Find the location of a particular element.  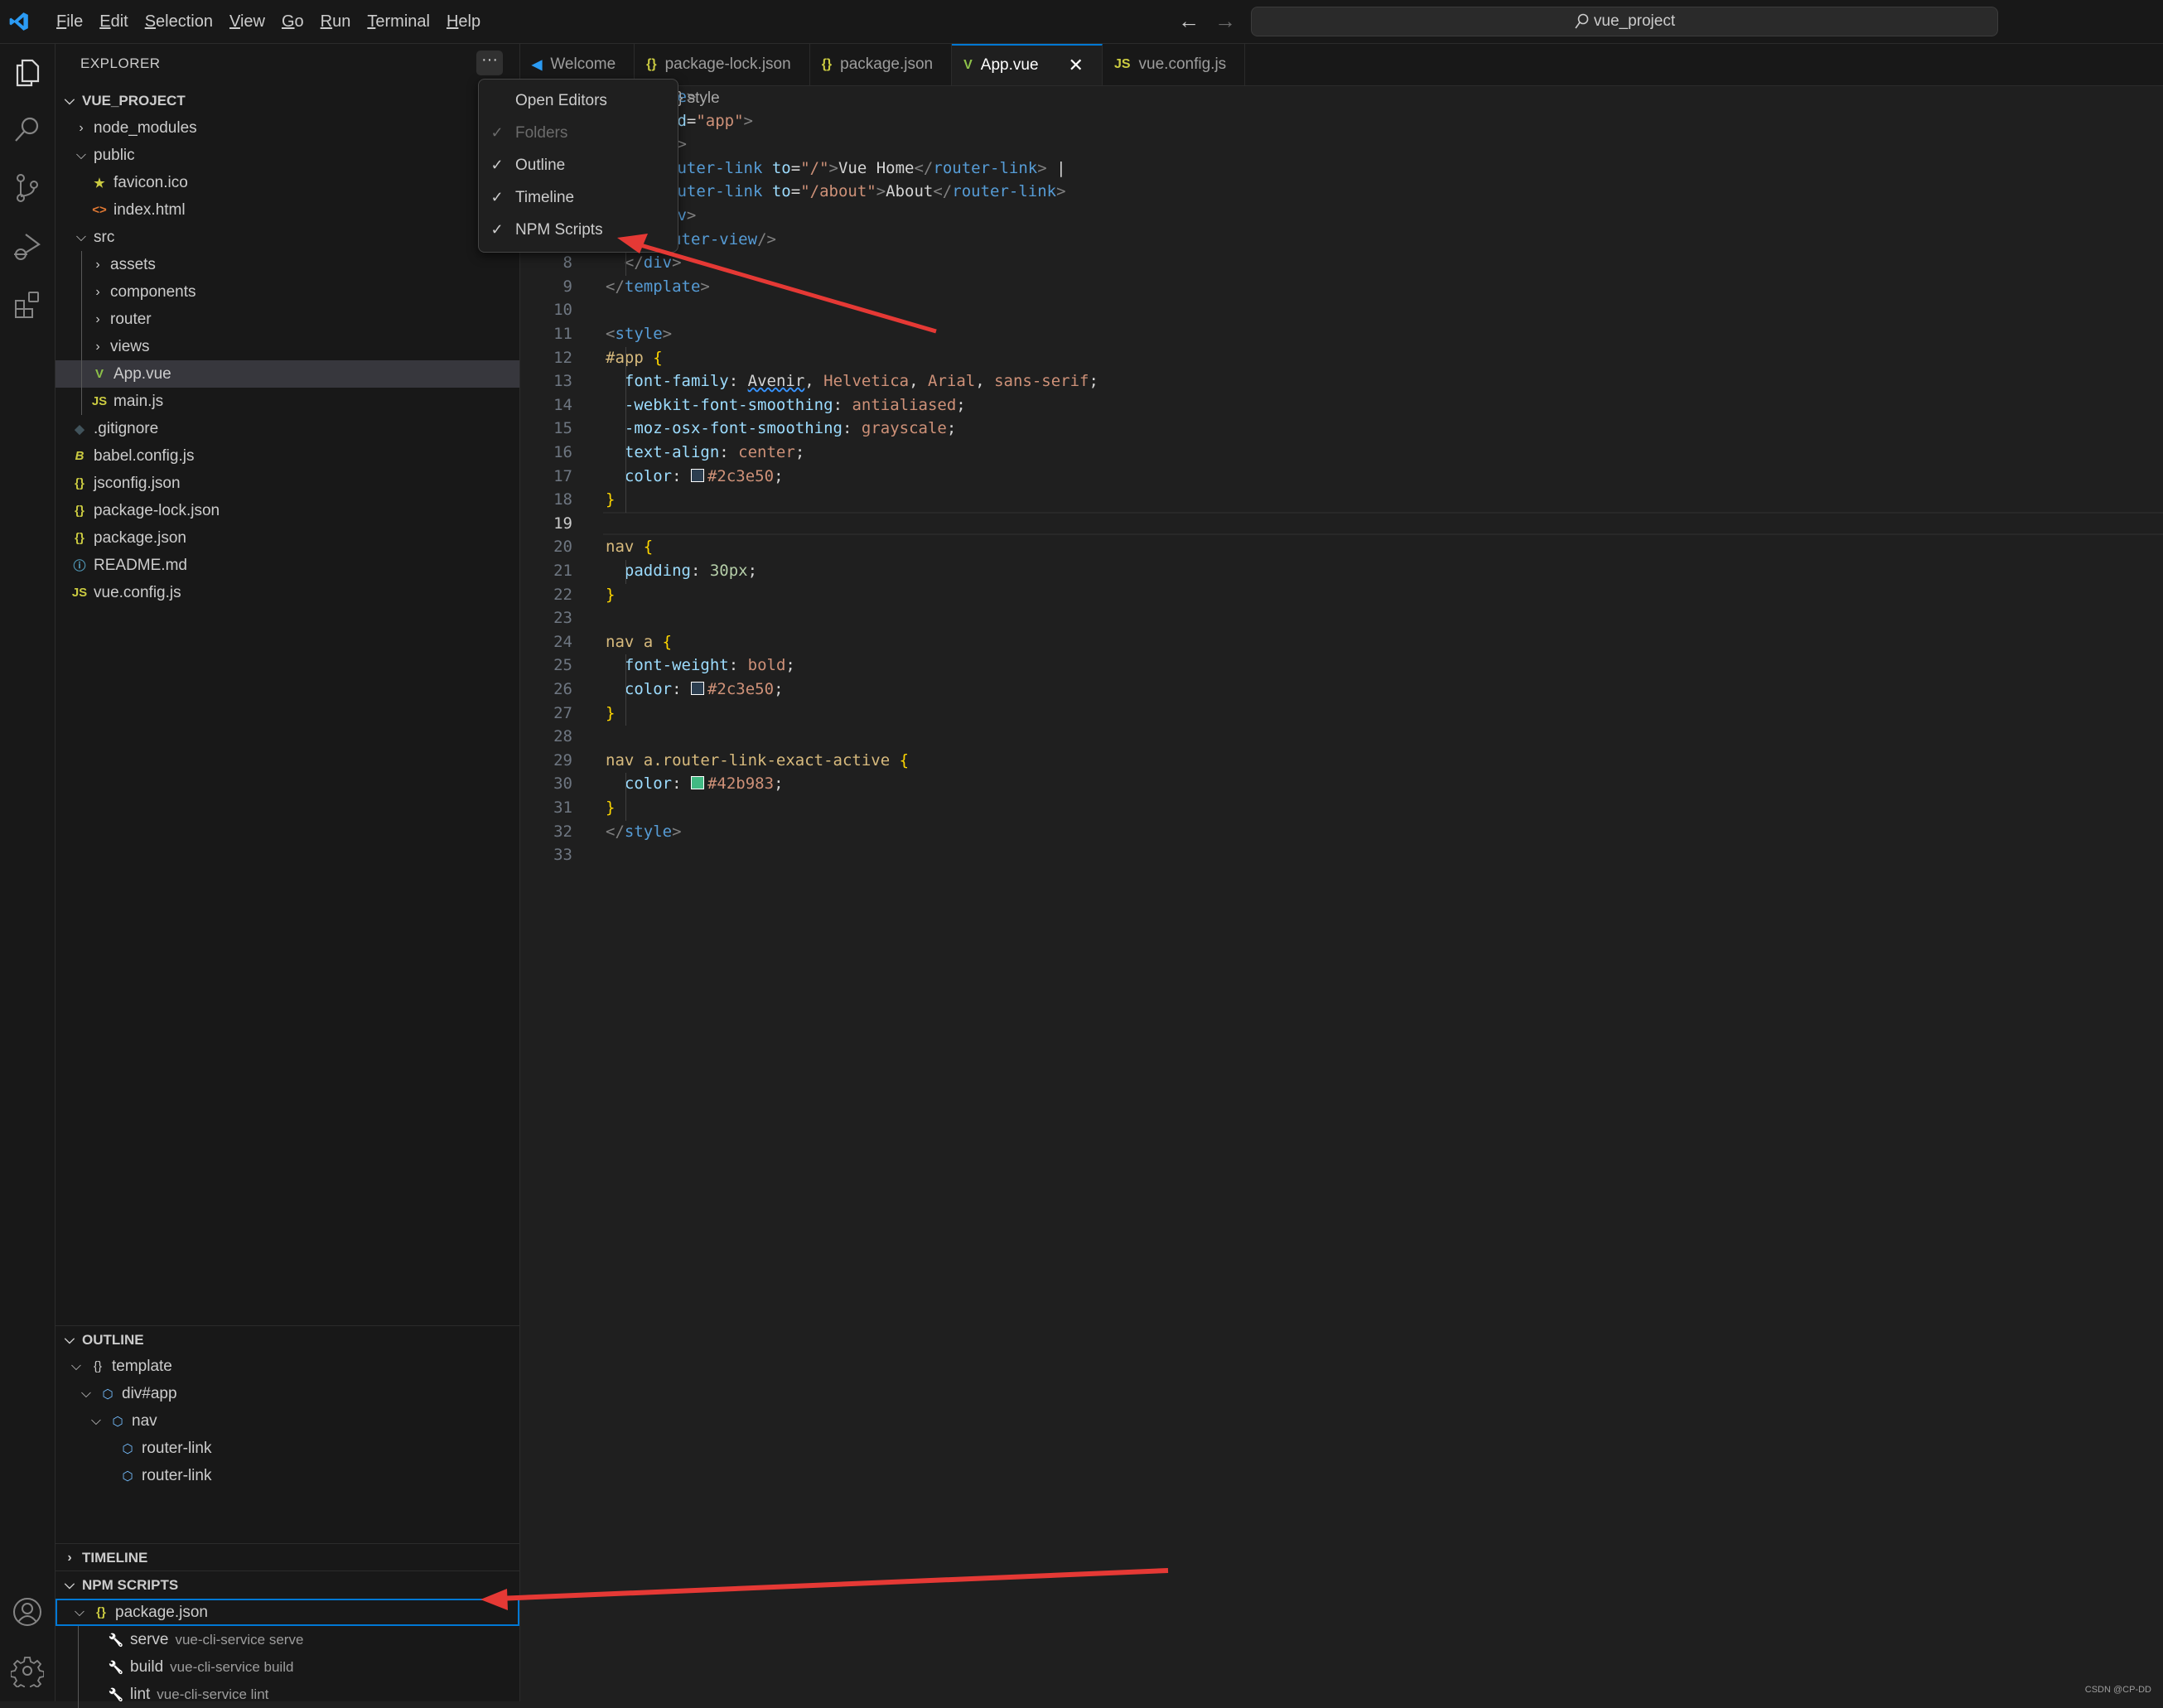

close-icon: ✕ is located at coordinates (1076, 65).